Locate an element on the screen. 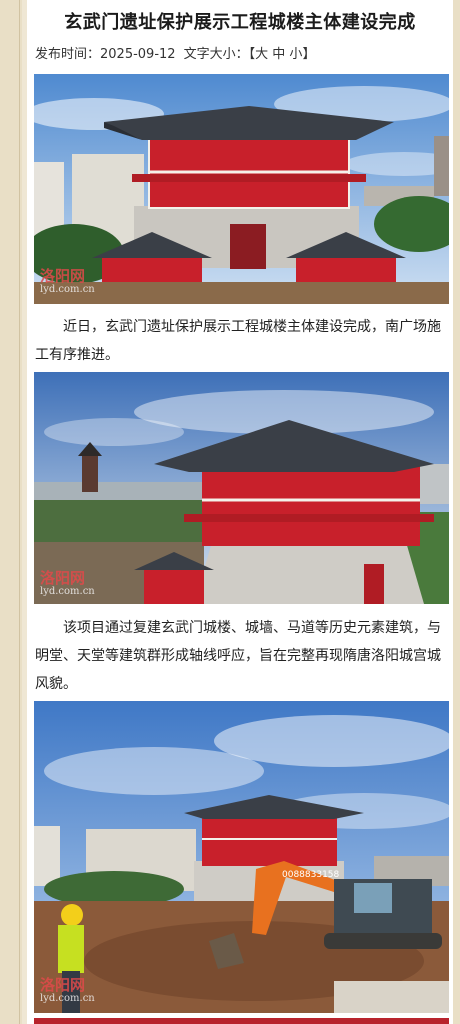  article-meta: 发布时间：2025-09-12 文字大小：【大 中 小】 is located at coordinates (175, 52).